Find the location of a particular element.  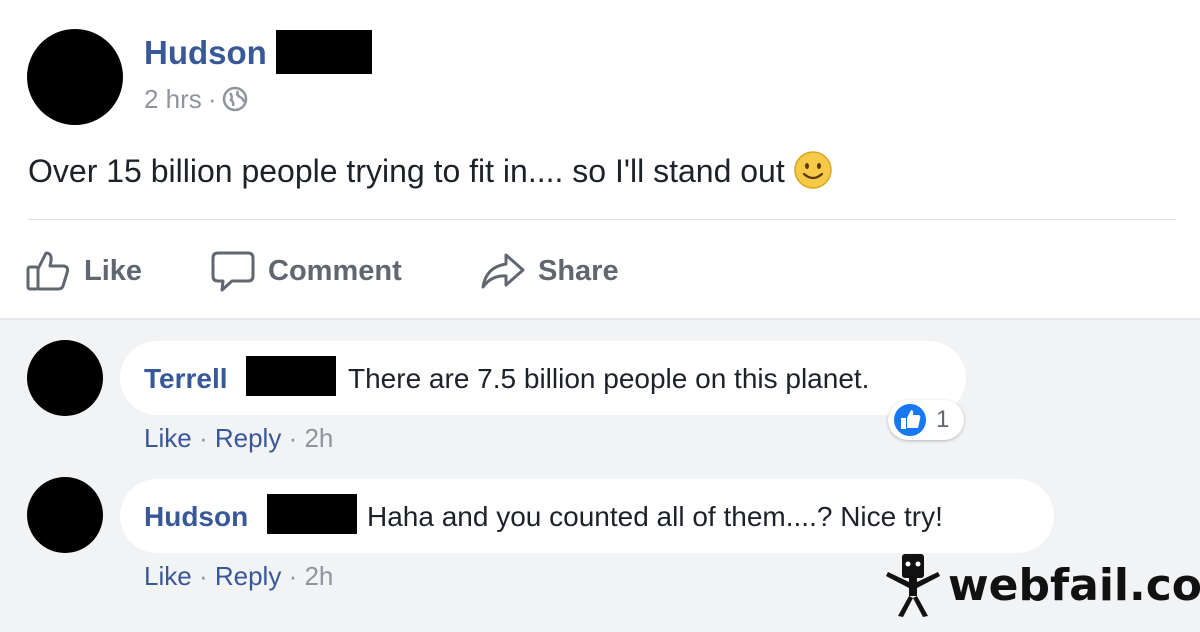

comment-icon is located at coordinates (233, 271).